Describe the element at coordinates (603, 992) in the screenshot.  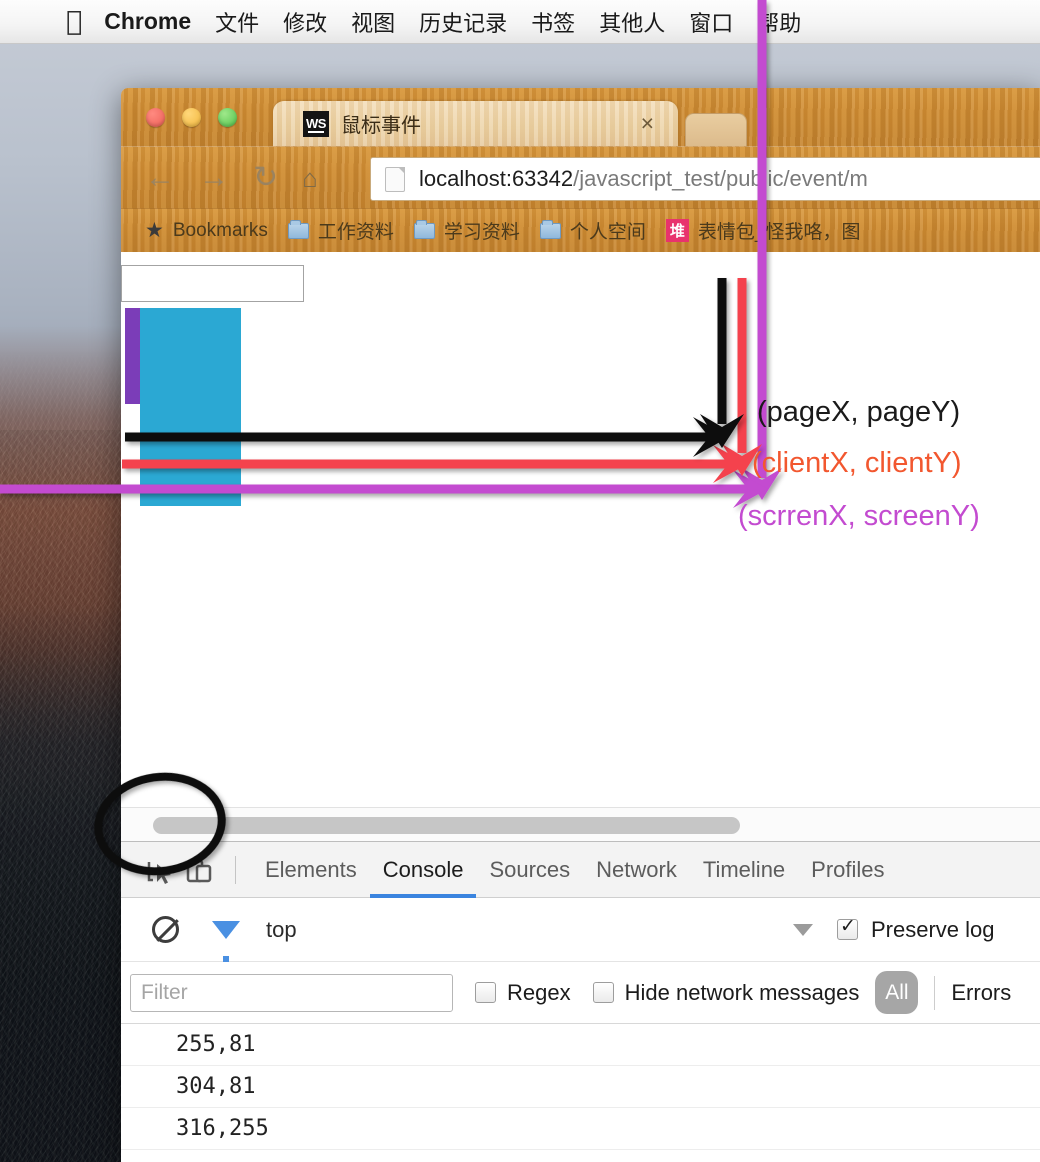
I see `hide-network-checkbox` at that location.